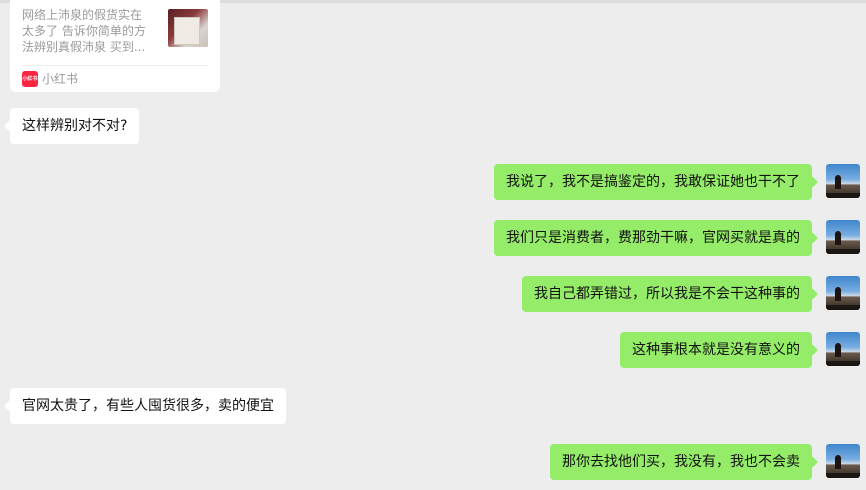 The height and width of the screenshot is (490, 866). I want to click on message-bubble-outgoing: 我自己都弄错过，所以我是不会干这种事的, so click(670, 294).